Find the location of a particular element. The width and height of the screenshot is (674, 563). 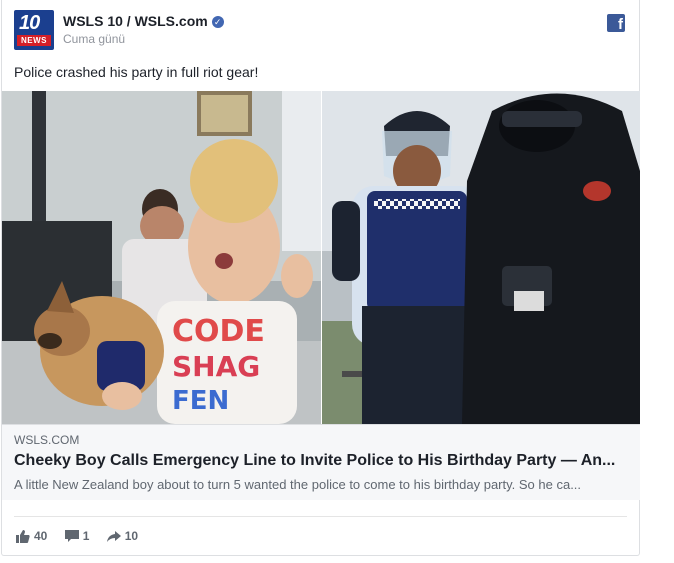

likes-count: 40 is located at coordinates (41, 535).